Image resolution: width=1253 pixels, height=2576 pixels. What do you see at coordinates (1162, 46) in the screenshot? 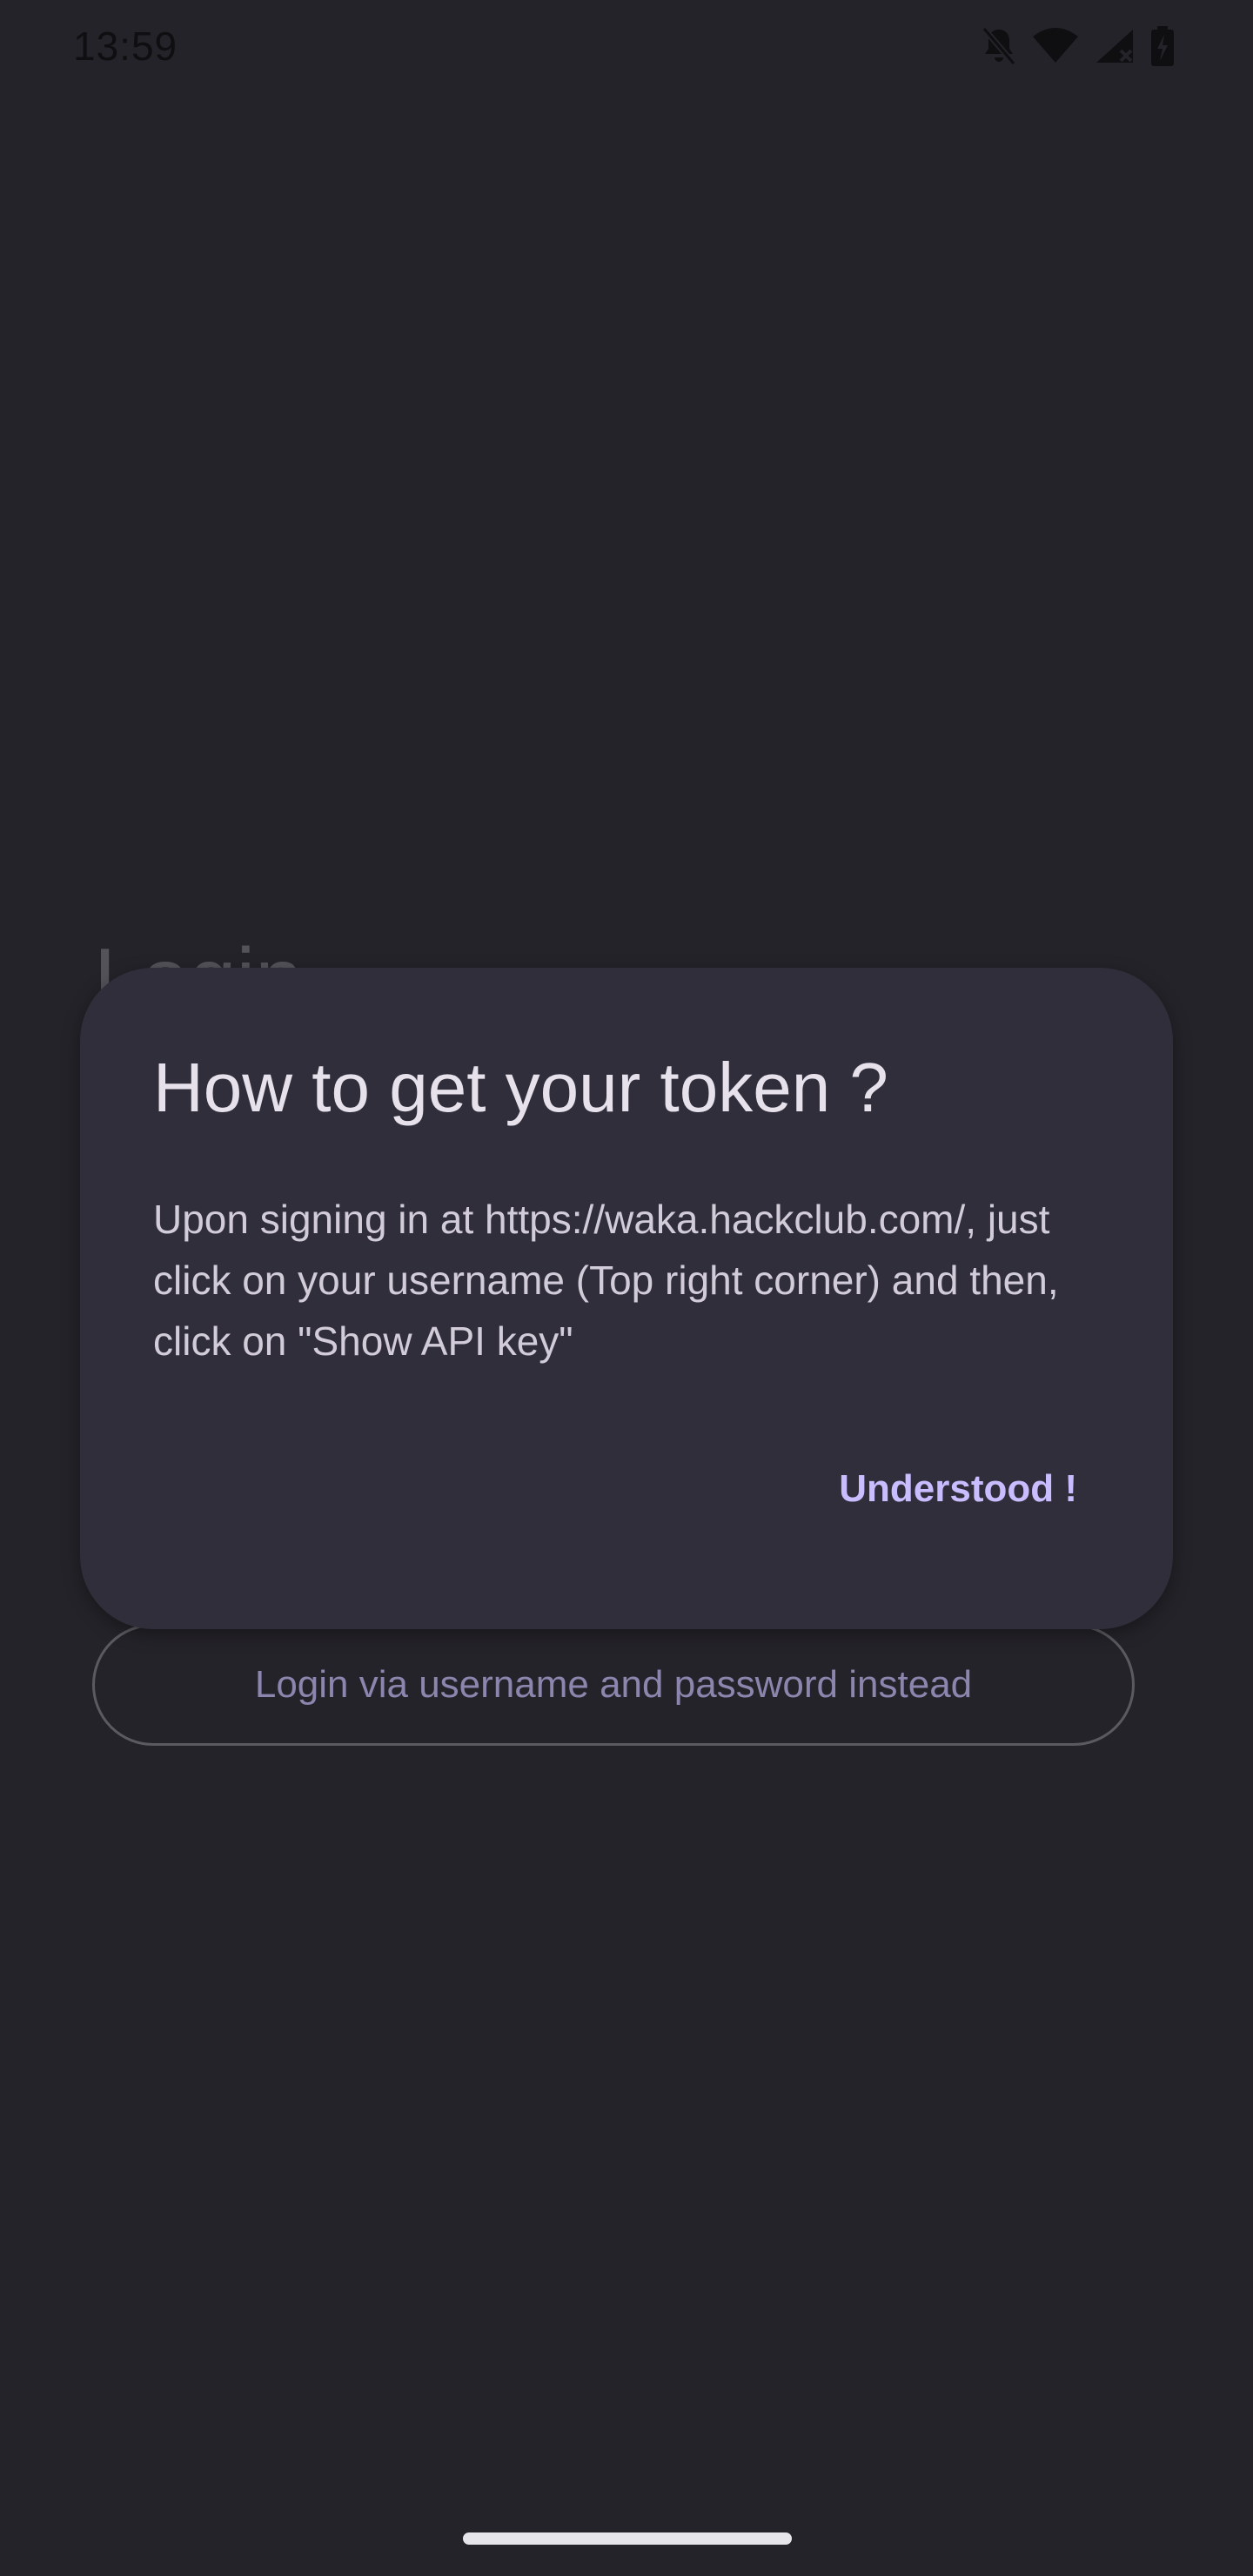
I see `battery-charging-icon` at bounding box center [1162, 46].